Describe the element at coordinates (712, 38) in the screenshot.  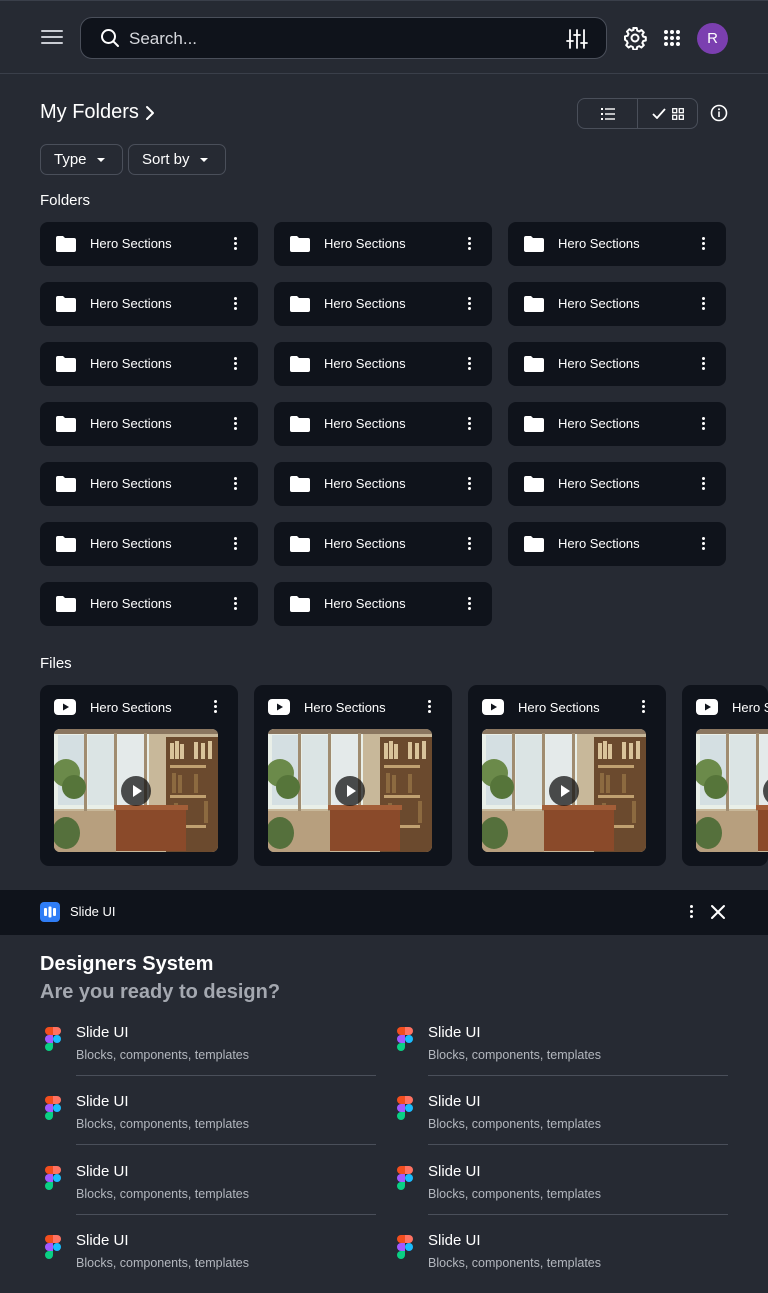
I see `avatar: R` at that location.